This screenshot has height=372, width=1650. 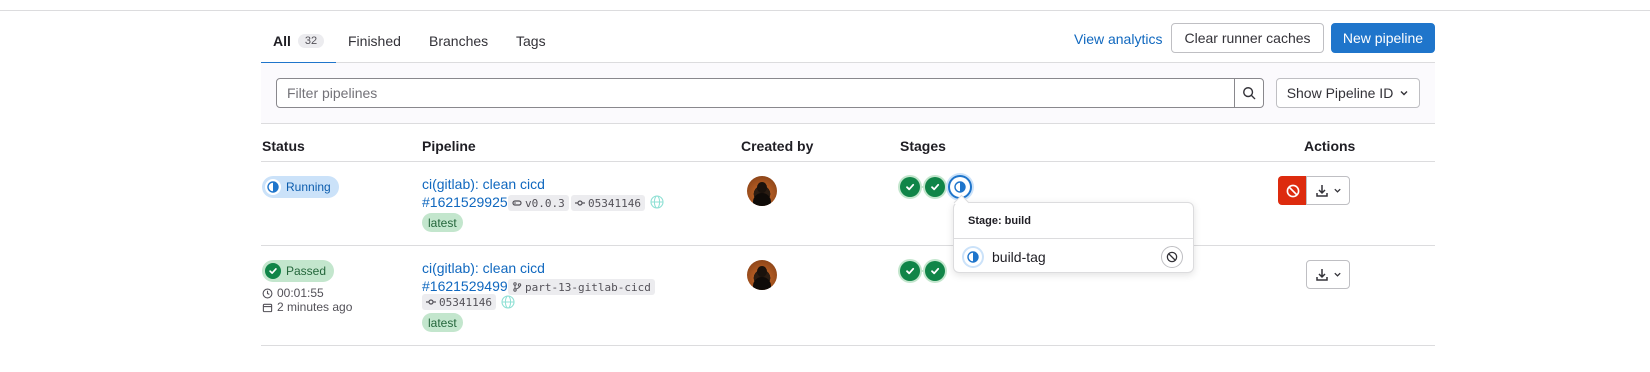 What do you see at coordinates (1019, 257) in the screenshot?
I see `job-name: build-tag` at bounding box center [1019, 257].